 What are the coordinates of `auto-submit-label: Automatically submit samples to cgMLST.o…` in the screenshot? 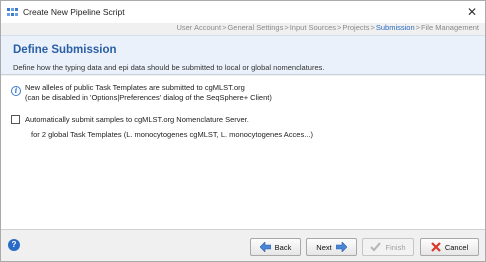 It's located at (137, 119).